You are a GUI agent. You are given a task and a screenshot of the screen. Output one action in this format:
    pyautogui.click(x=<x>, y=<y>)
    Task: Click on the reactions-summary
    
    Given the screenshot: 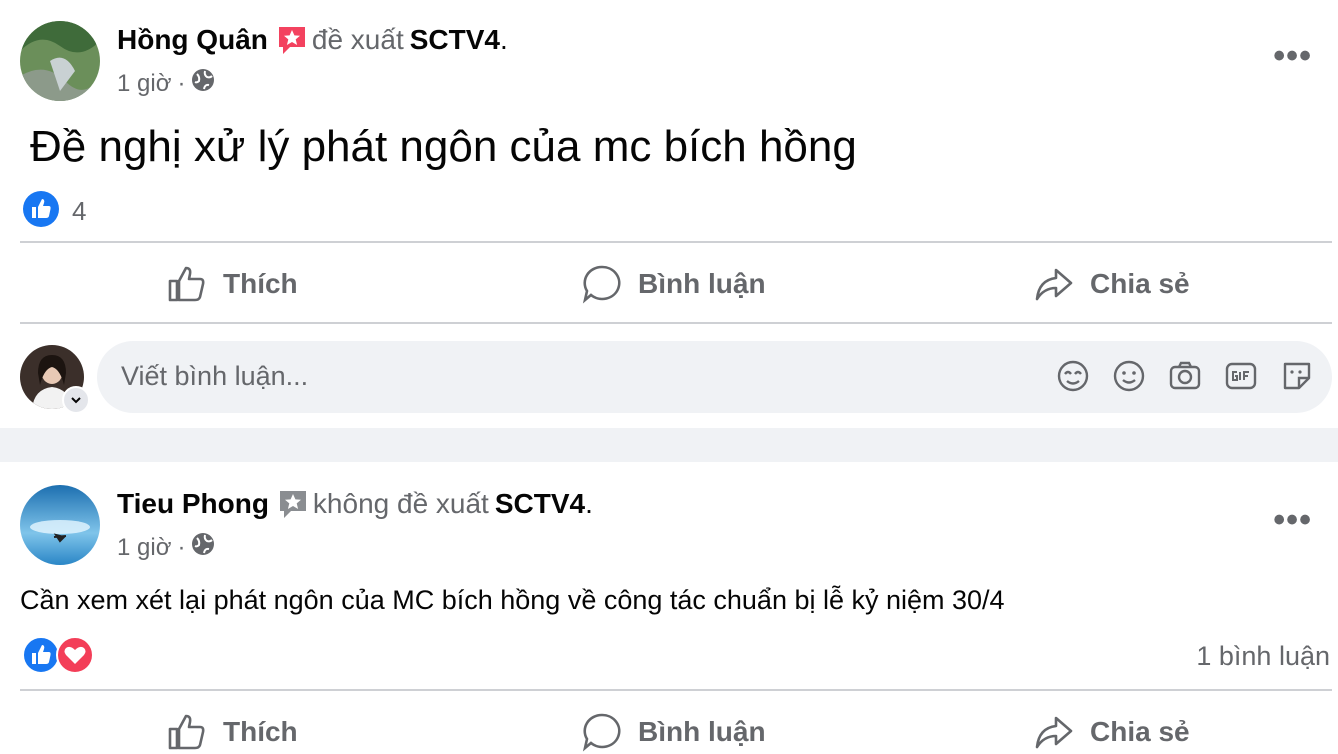 What is the action you would take?
    pyautogui.click(x=58, y=657)
    